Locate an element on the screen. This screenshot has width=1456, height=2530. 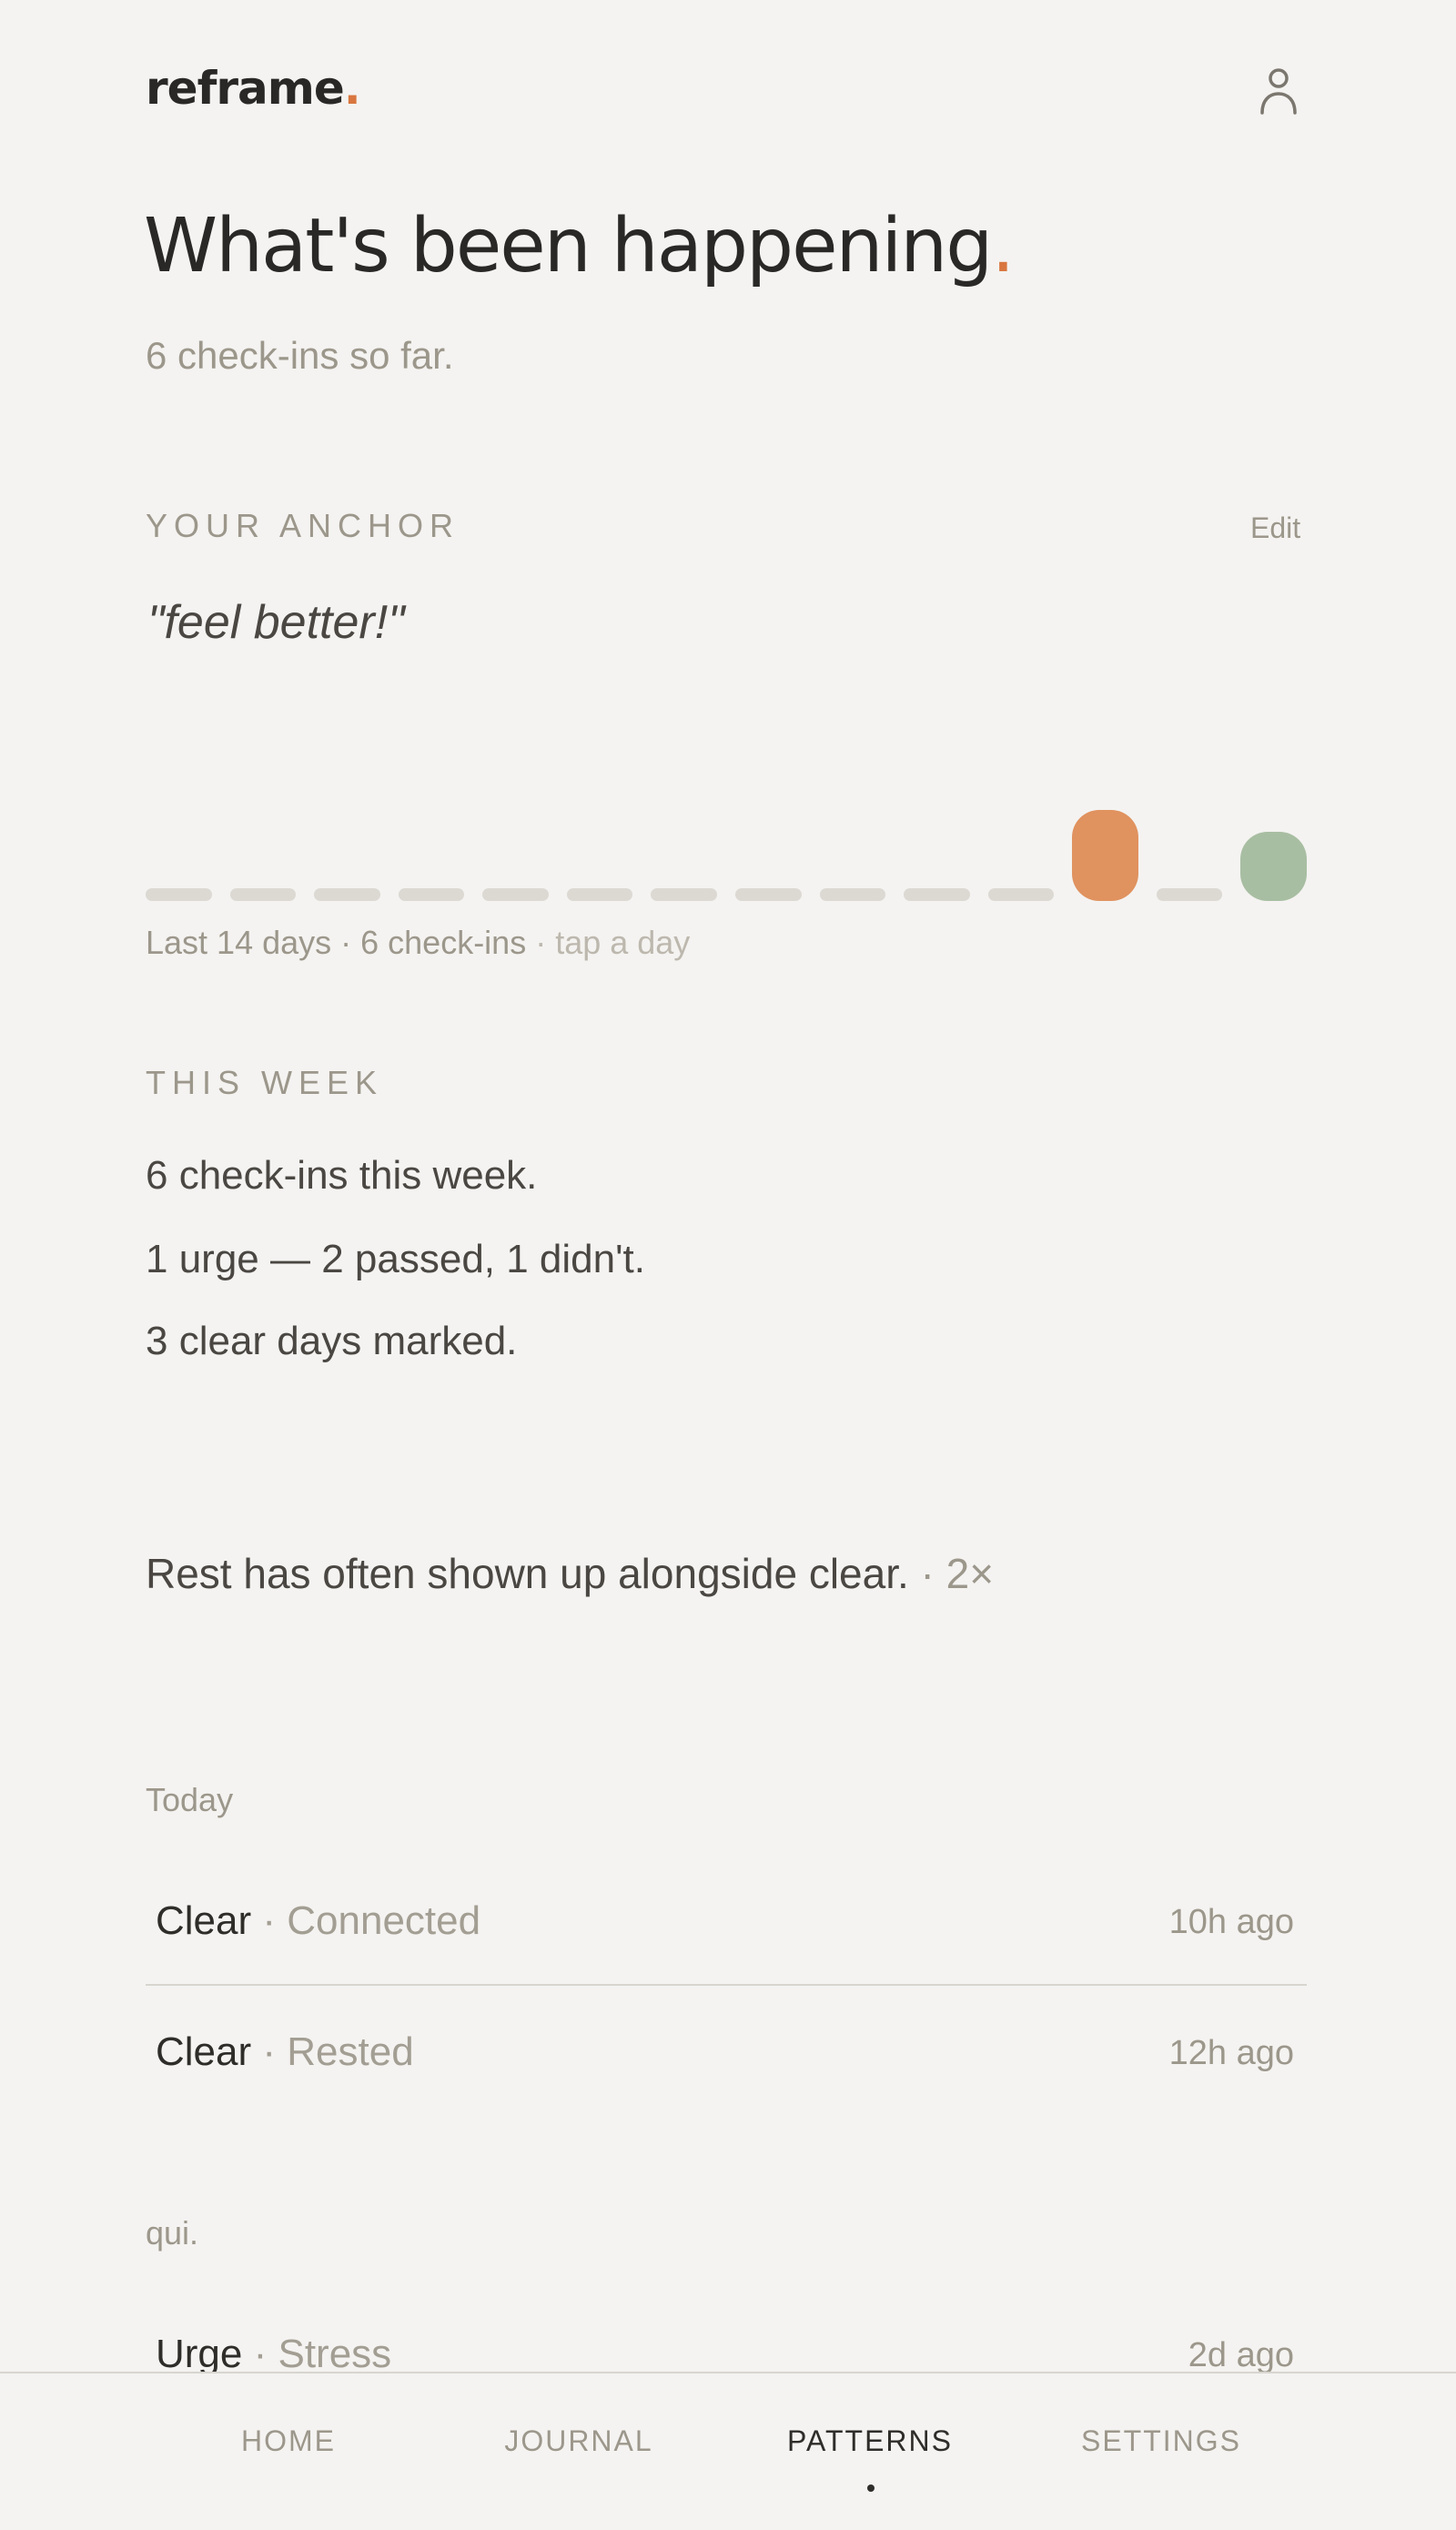
nav-home: HOME is located at coordinates (289, 2440).